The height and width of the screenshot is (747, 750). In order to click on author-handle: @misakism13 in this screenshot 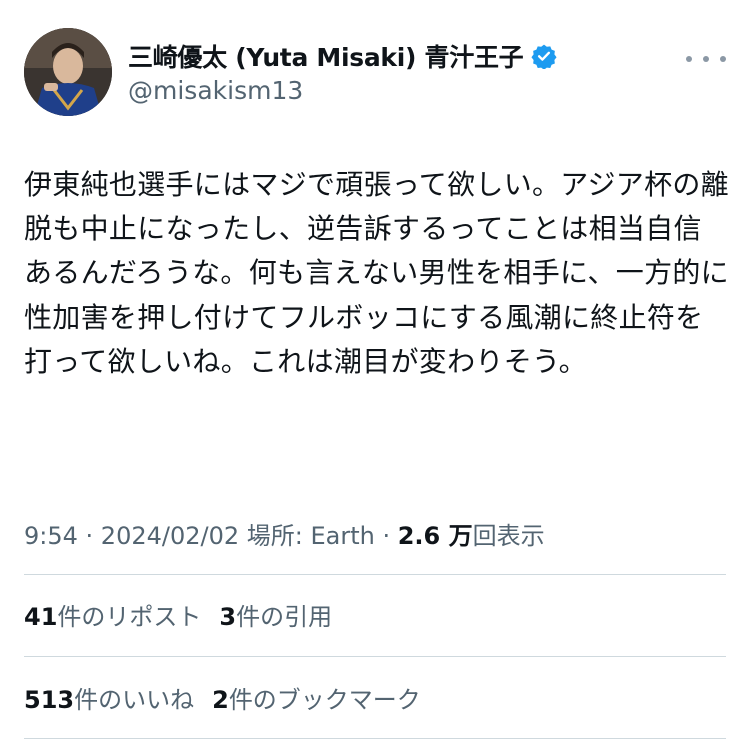, I will do `click(215, 90)`.